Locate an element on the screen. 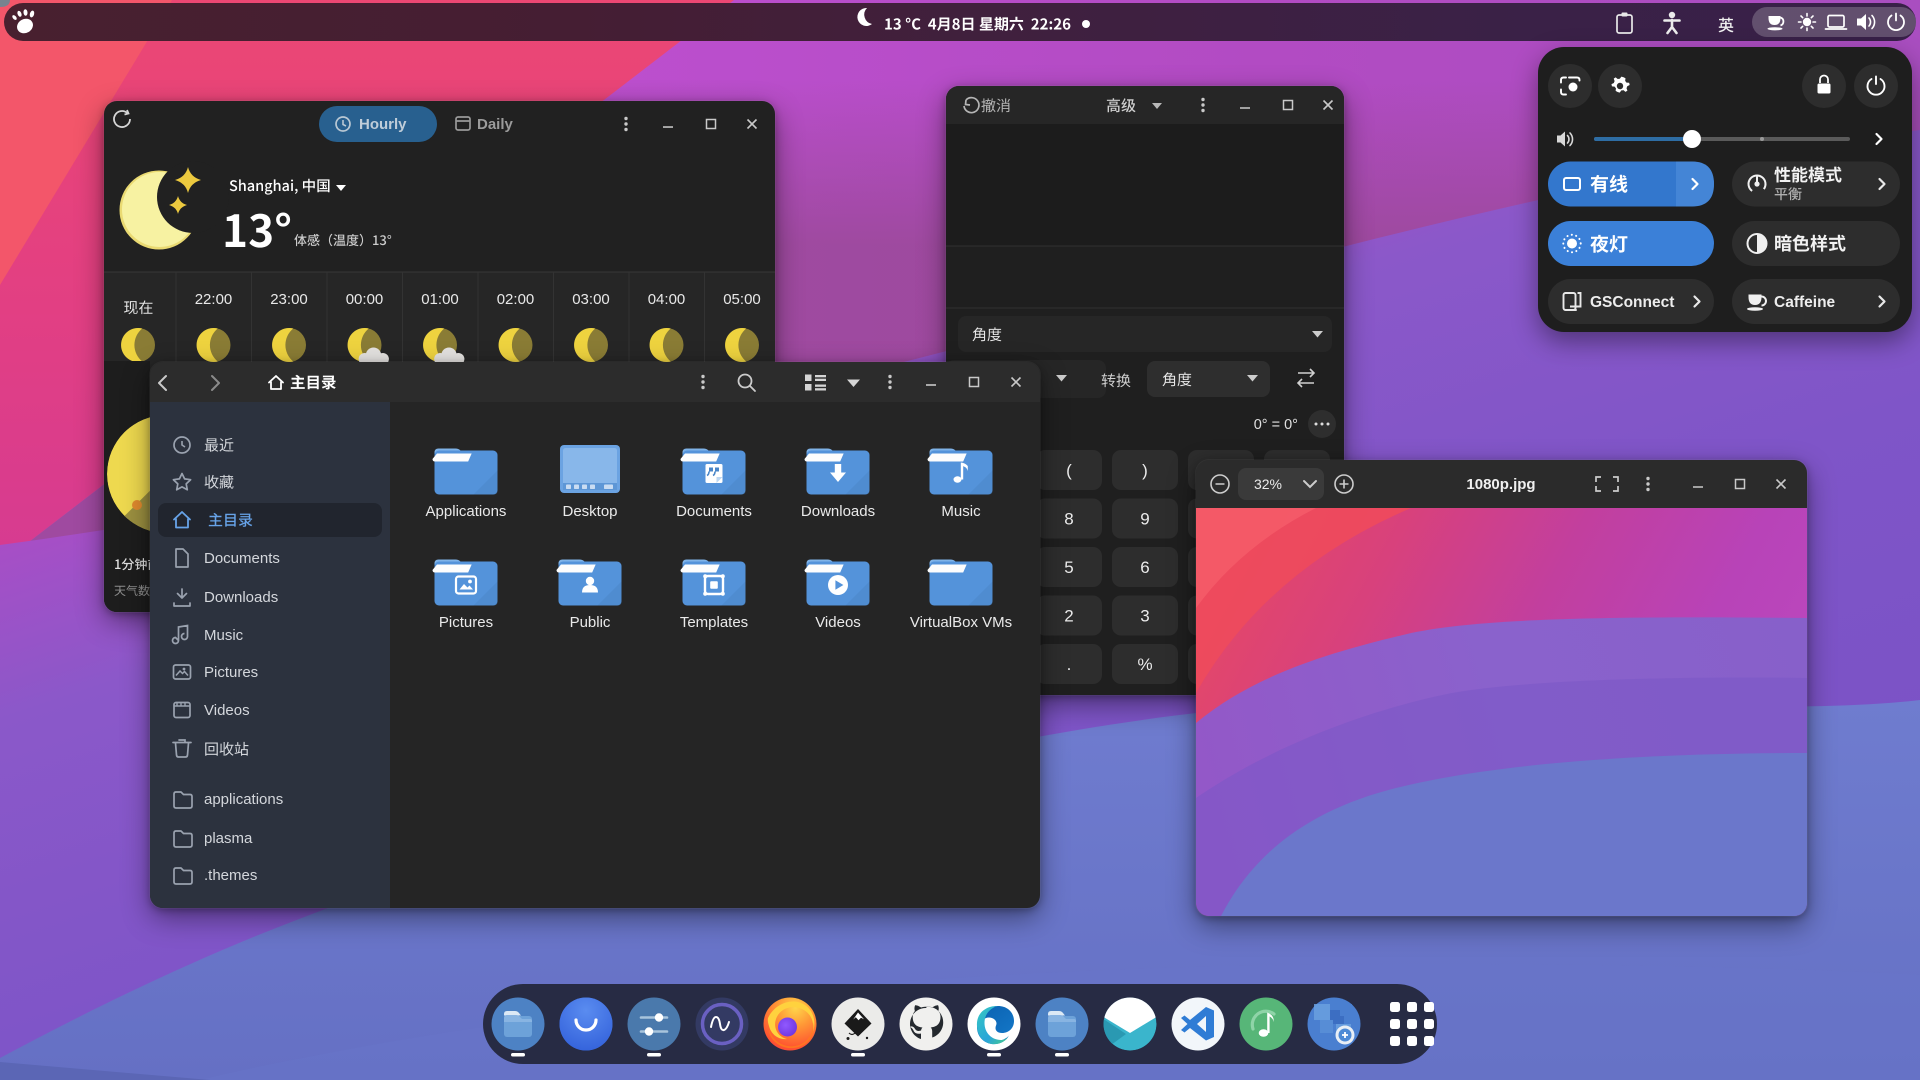  svg-text: 1080p.jpg is located at coordinates (1500, 484).